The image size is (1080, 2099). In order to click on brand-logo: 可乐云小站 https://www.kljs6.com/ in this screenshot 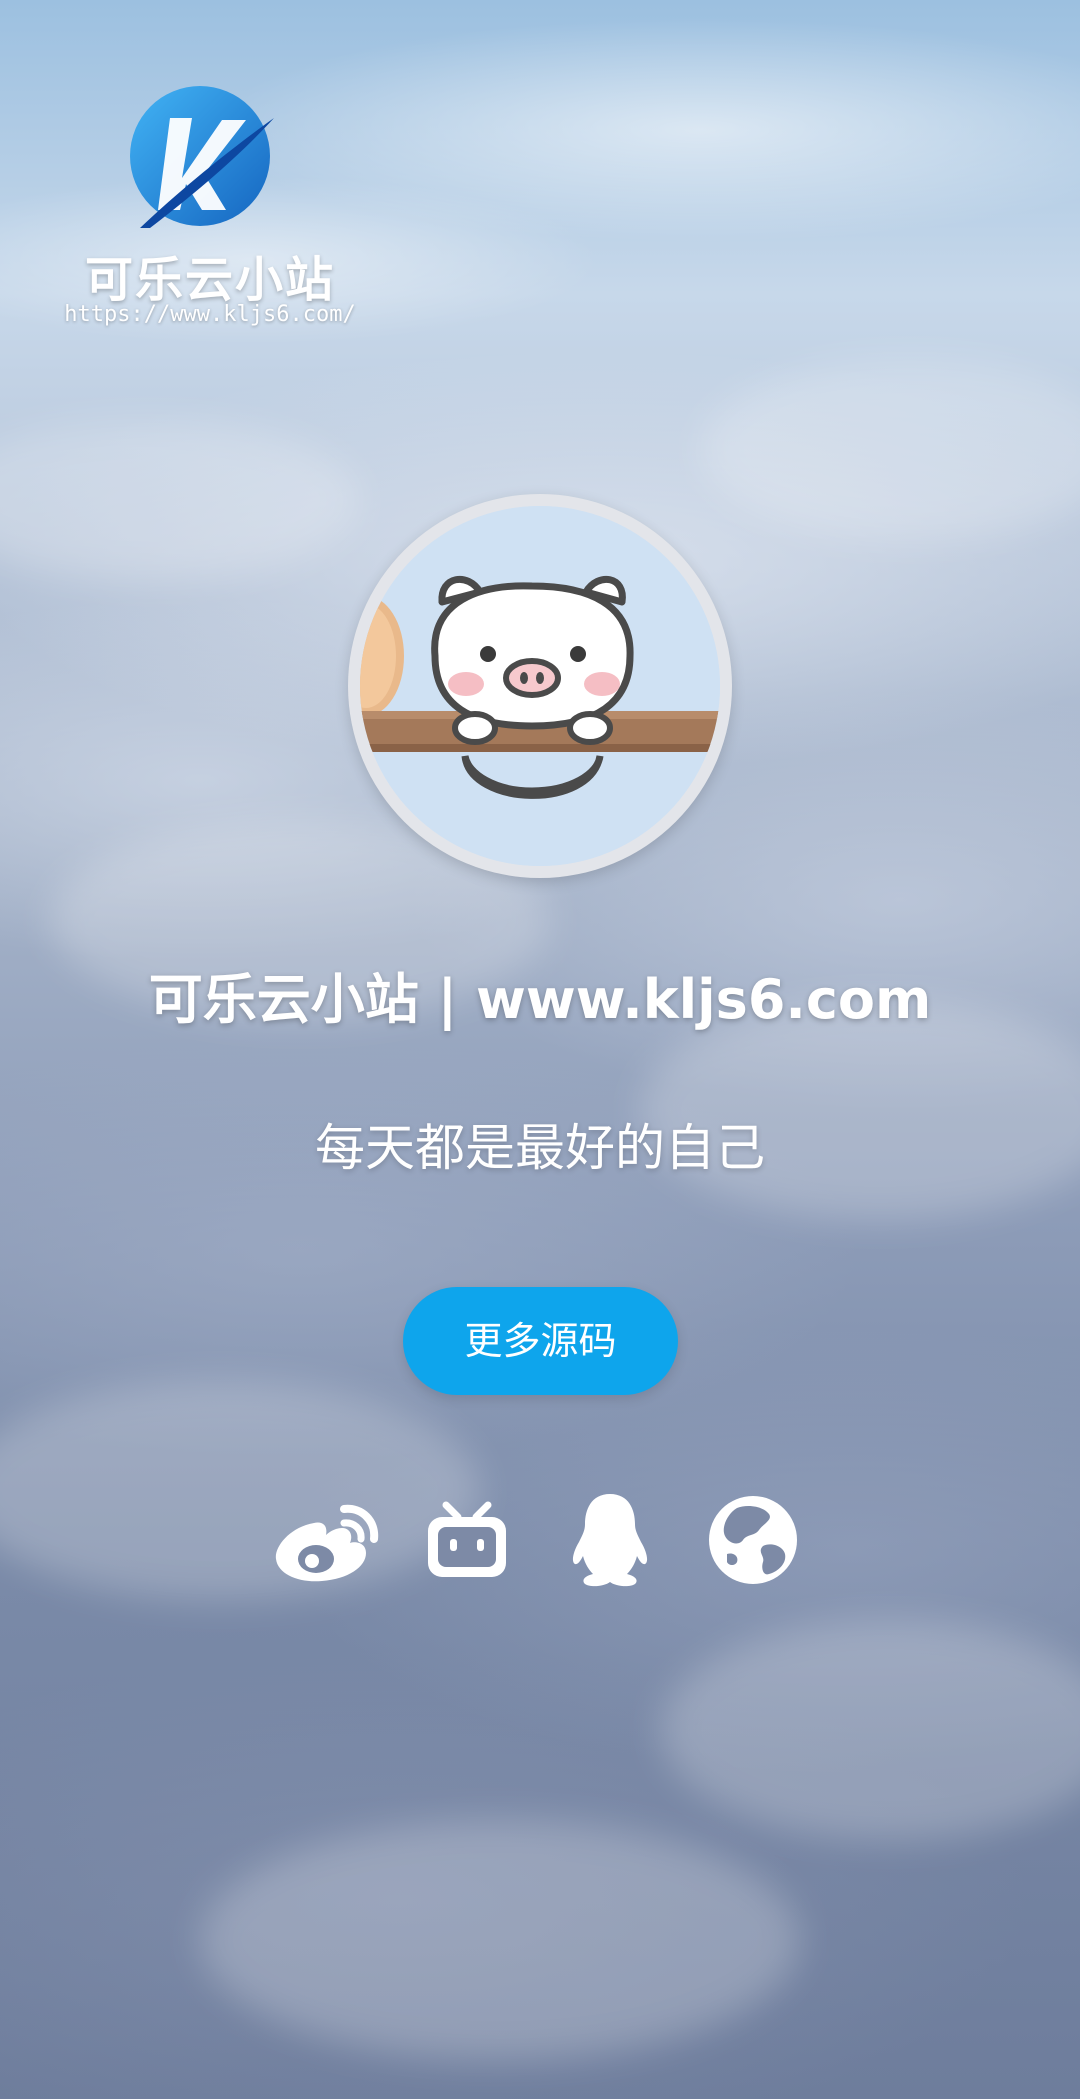, I will do `click(210, 205)`.